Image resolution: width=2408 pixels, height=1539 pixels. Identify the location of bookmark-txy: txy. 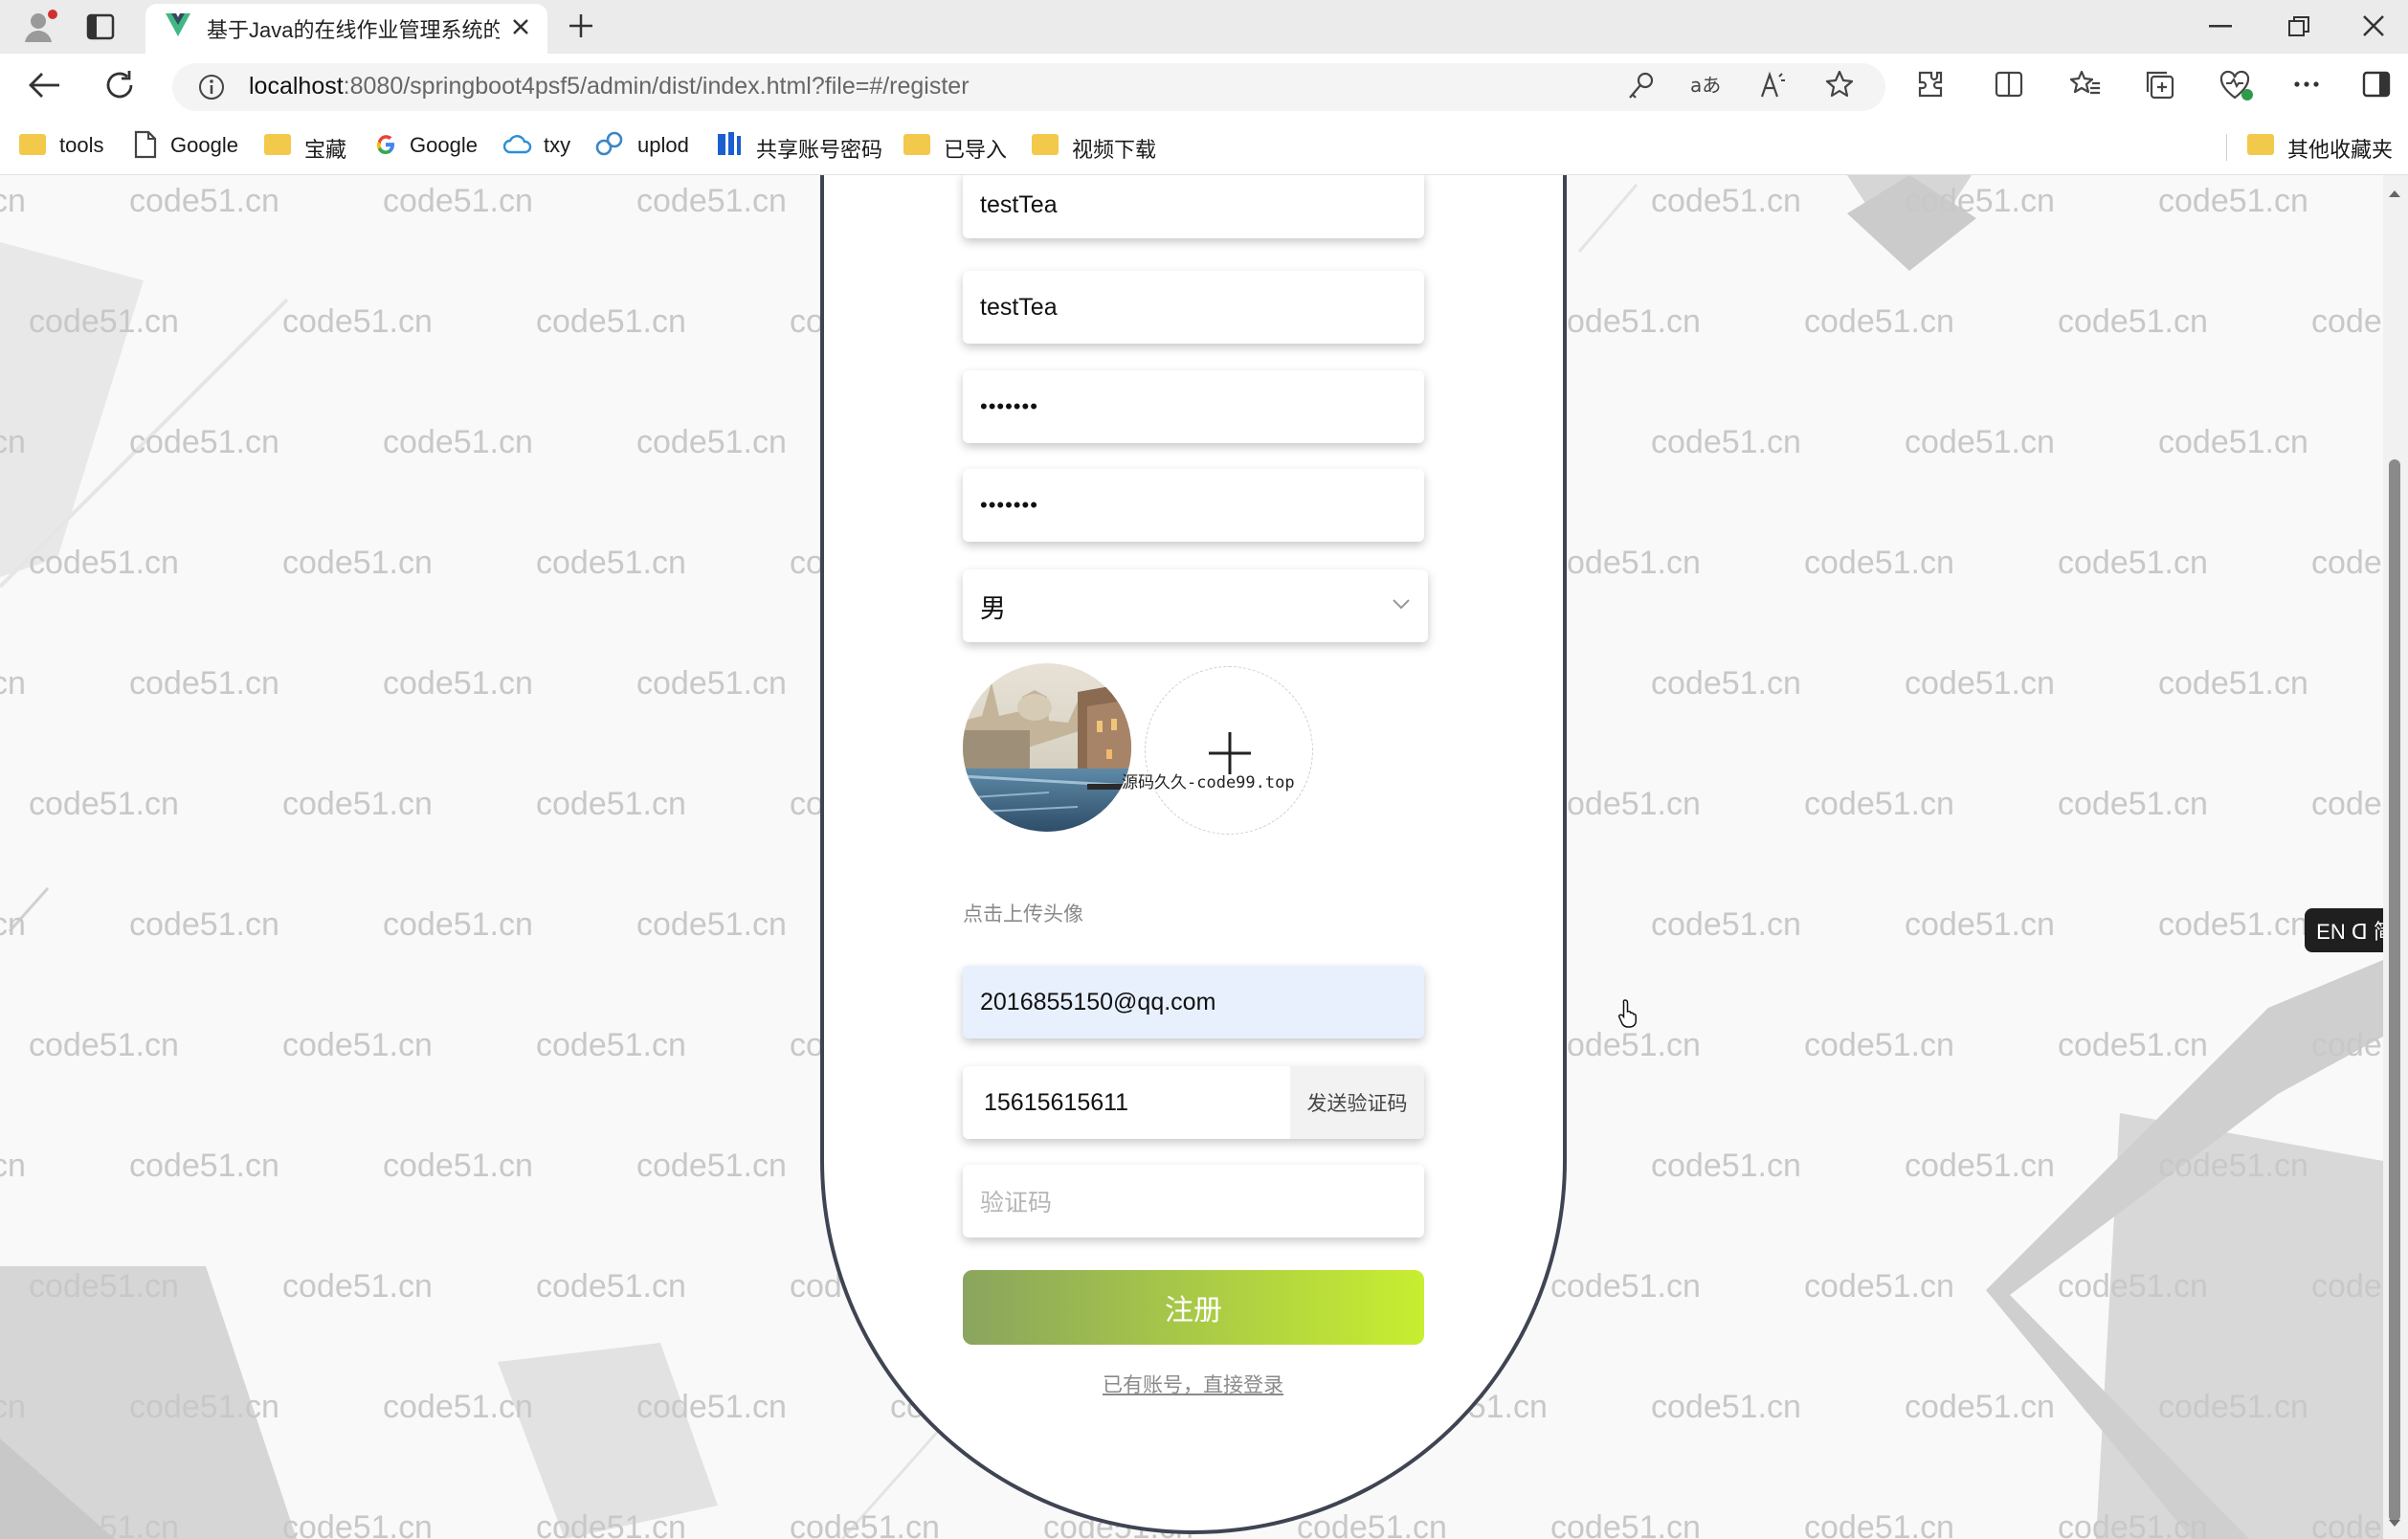
(557, 145).